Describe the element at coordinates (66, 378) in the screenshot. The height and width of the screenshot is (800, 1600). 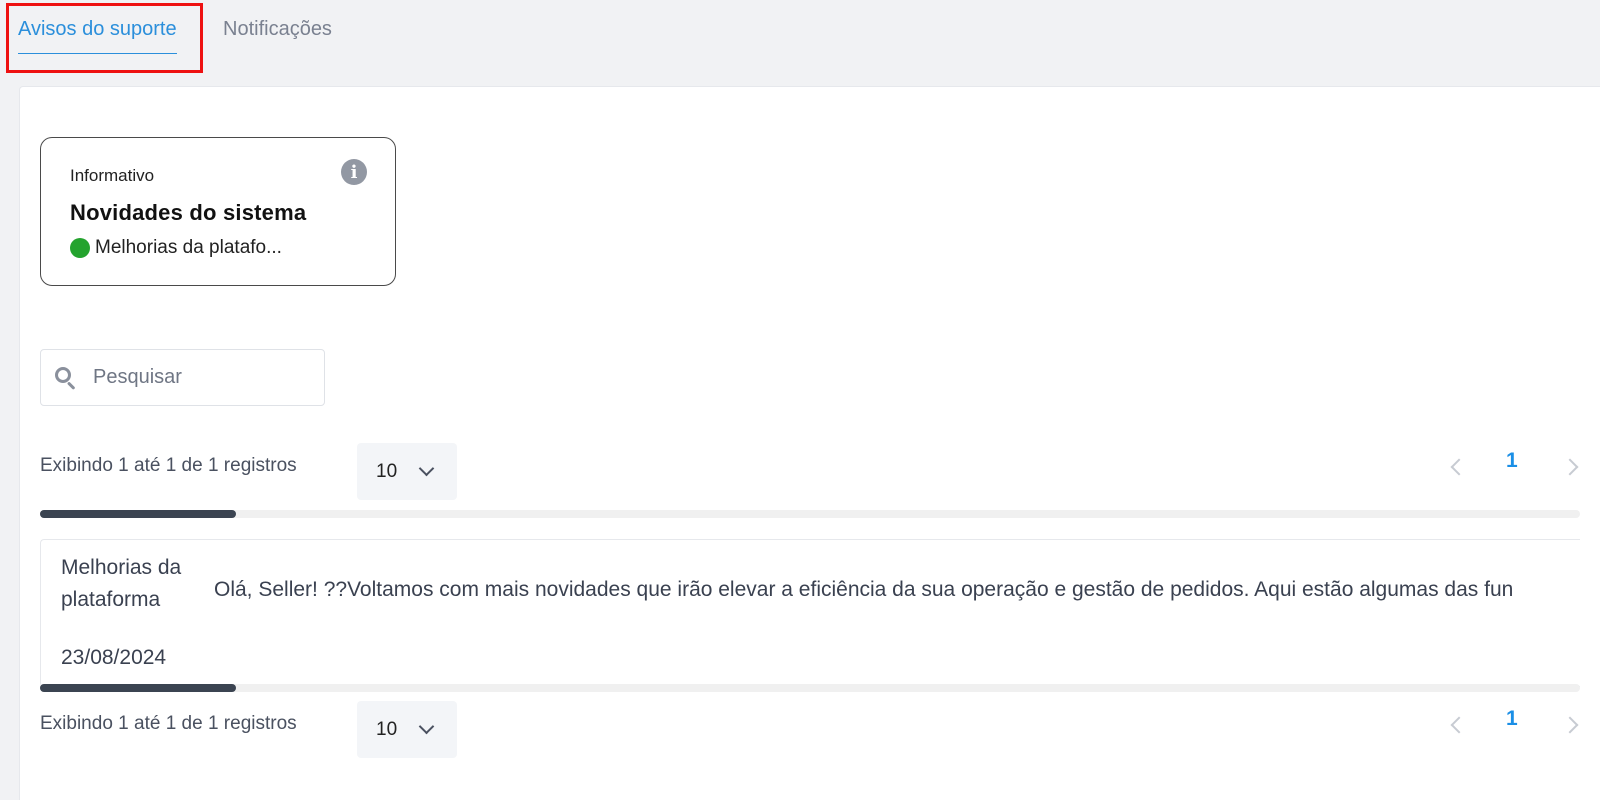
I see `search-icon` at that location.